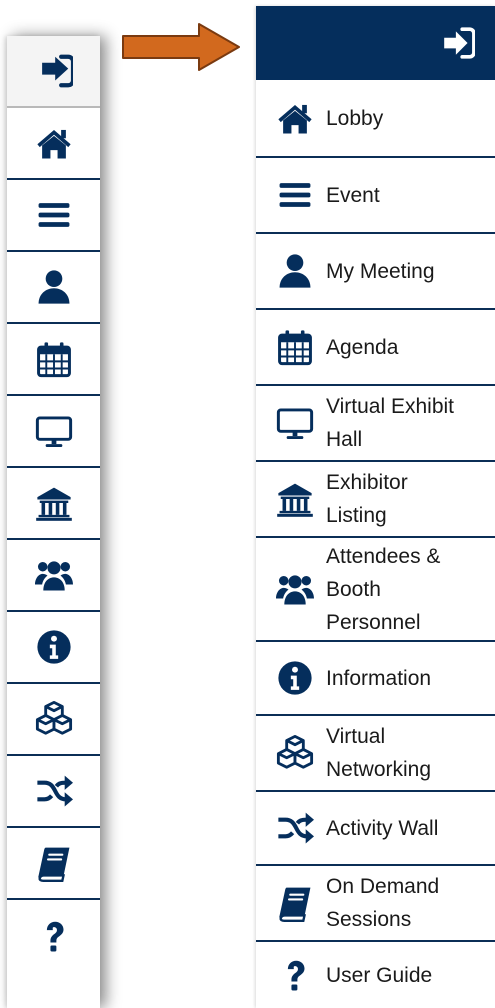  I want to click on sidebar-item-label: Exhibitor Listing, so click(367, 499).